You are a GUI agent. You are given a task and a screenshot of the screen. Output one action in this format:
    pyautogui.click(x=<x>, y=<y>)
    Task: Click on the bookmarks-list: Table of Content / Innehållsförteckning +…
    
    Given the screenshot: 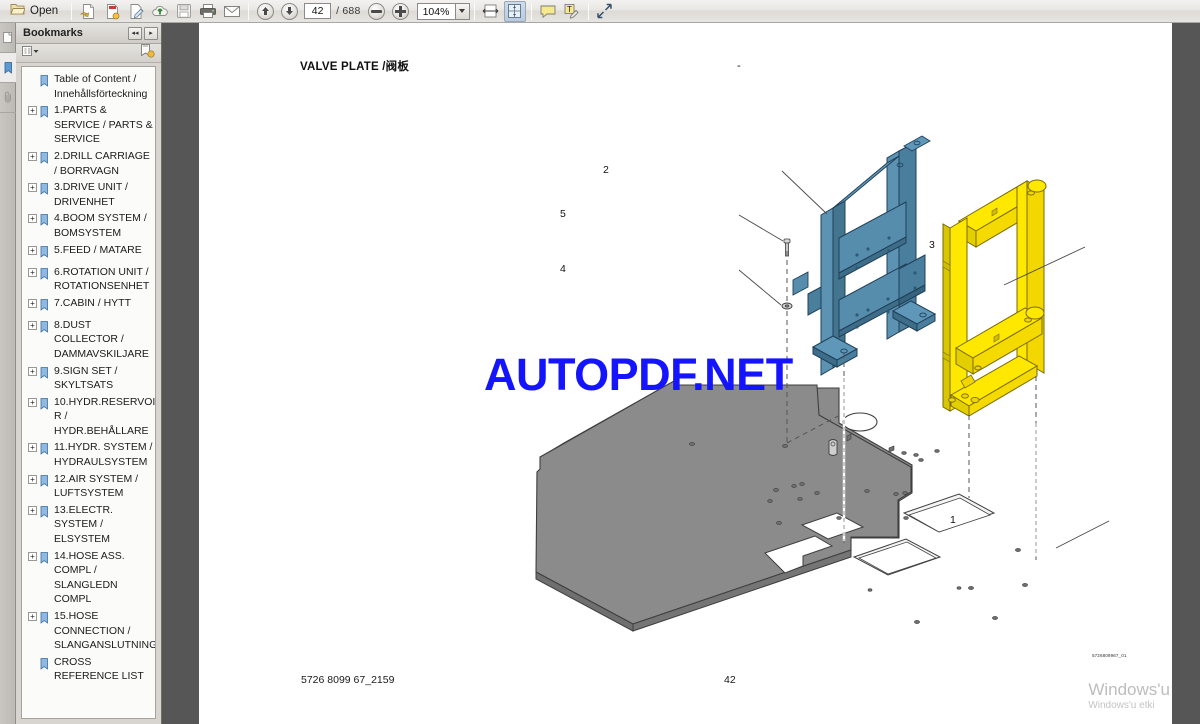 What is the action you would take?
    pyautogui.click(x=88, y=392)
    